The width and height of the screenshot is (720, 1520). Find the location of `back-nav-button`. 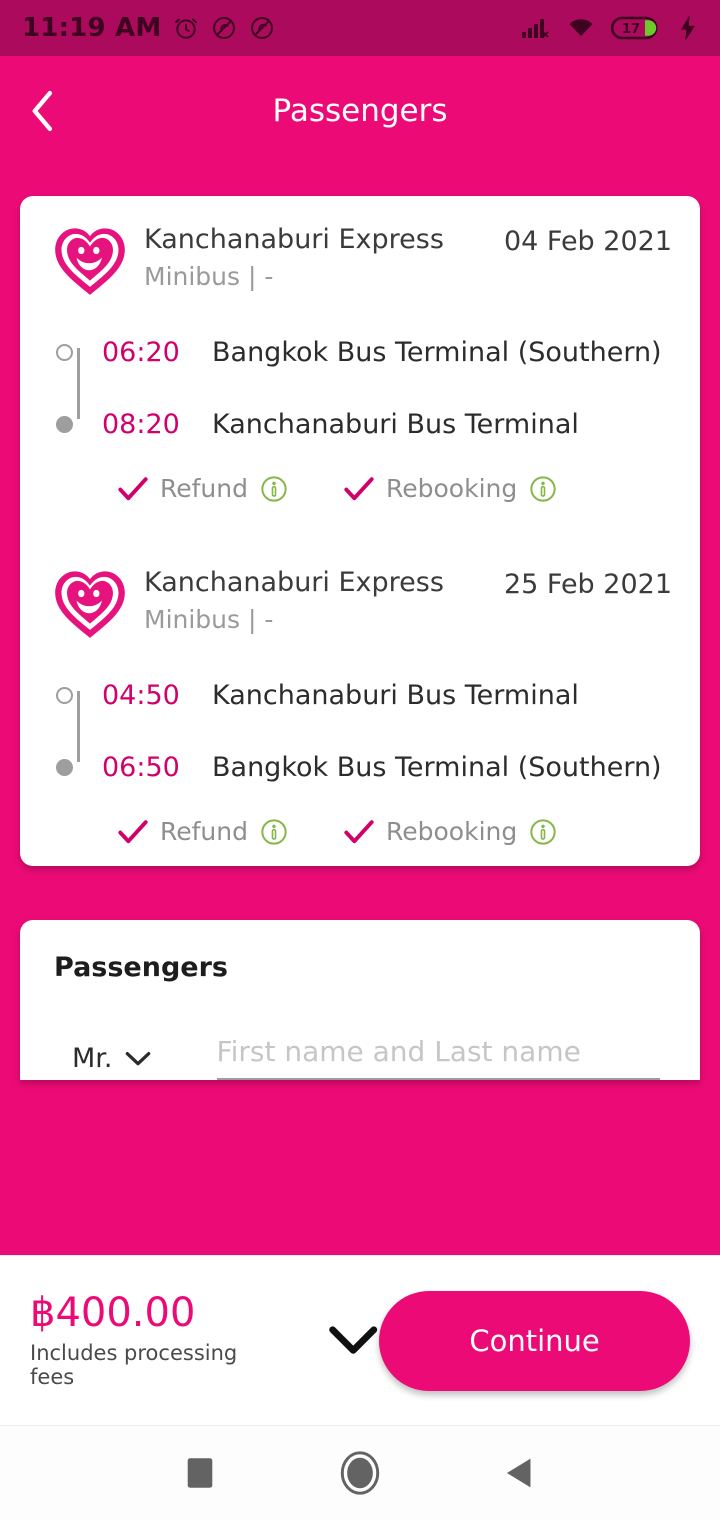

back-nav-button is located at coordinates (520, 1473).